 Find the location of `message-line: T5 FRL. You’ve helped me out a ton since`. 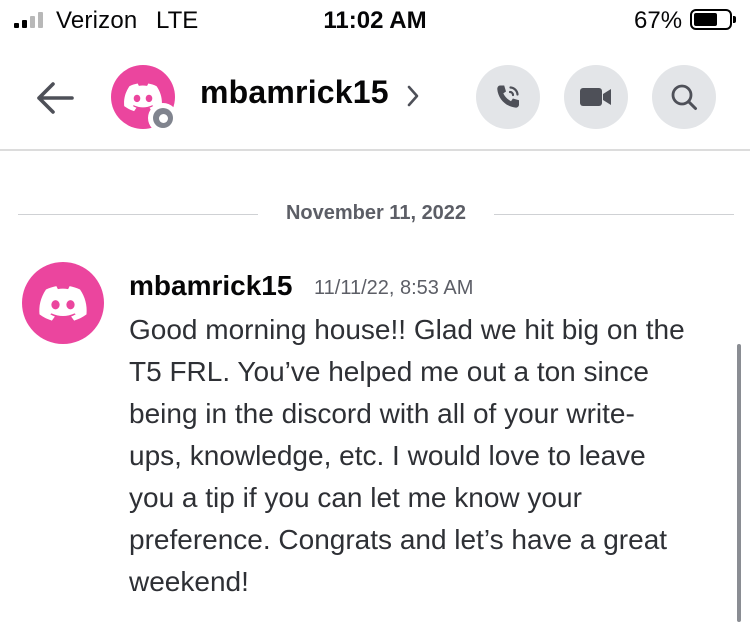

message-line: T5 FRL. You’ve helped me out a ton since is located at coordinates (389, 371).